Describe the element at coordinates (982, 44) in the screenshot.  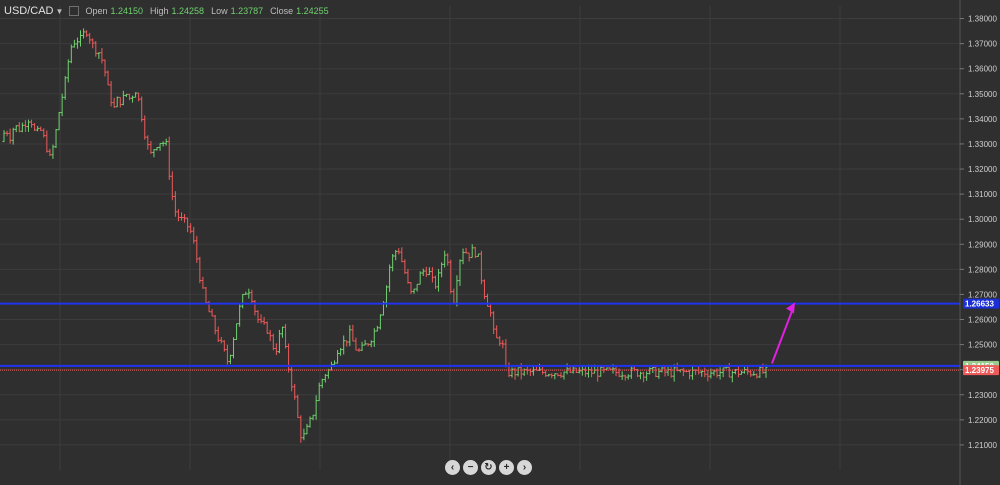
I see `y-tick-label: 1.37000` at that location.